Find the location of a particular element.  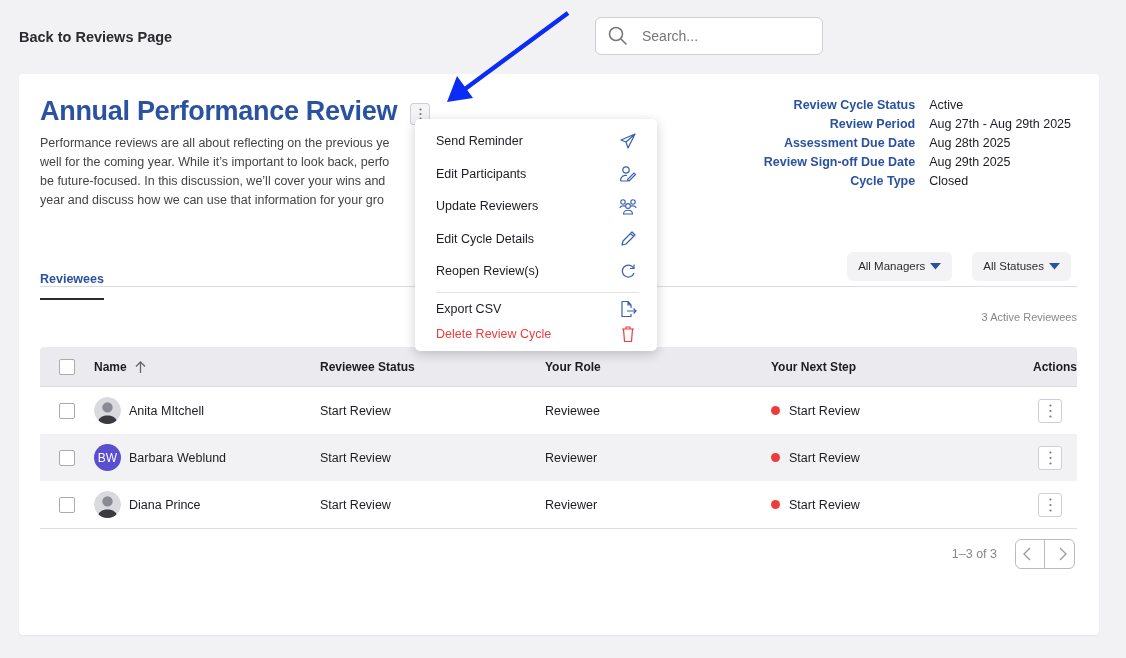

detail-label: Review Period is located at coordinates (872, 124).